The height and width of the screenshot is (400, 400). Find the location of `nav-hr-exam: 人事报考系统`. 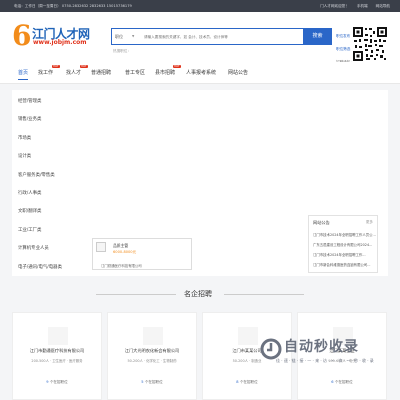

nav-hr-exam: 人事报考系统 is located at coordinates (201, 72).